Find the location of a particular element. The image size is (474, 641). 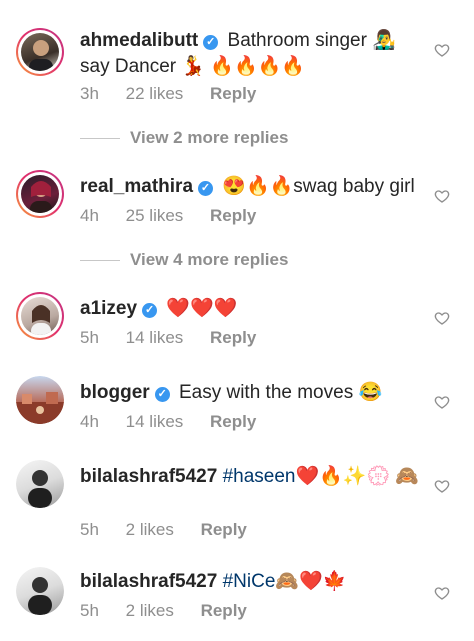

comment-text: a1izey ❤️❤️❤️ is located at coordinates (250, 309).